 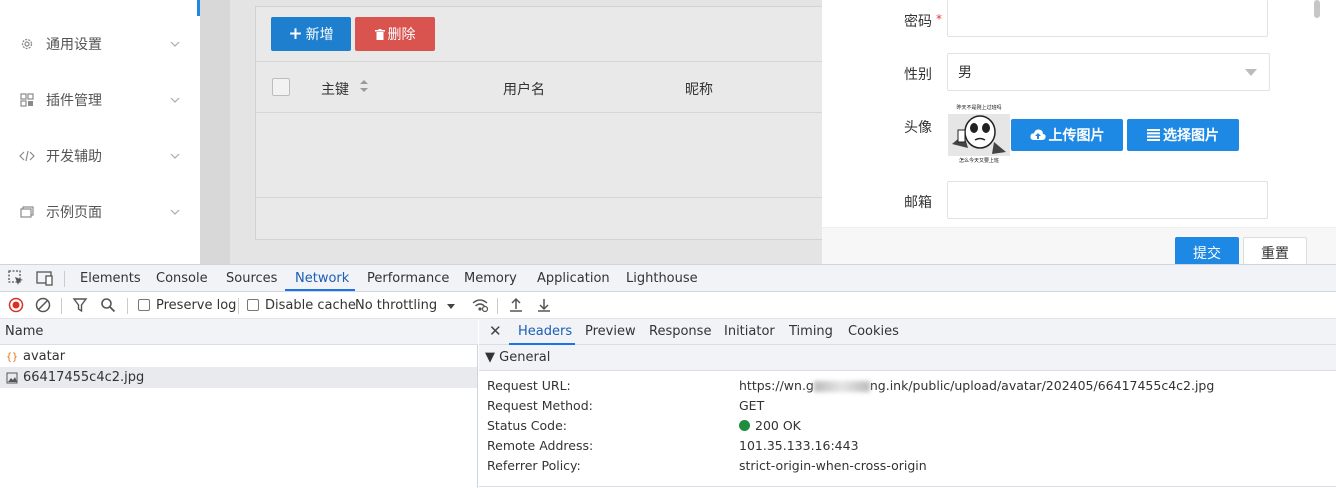 I want to click on cloud-upload-icon, so click(x=1037, y=135).